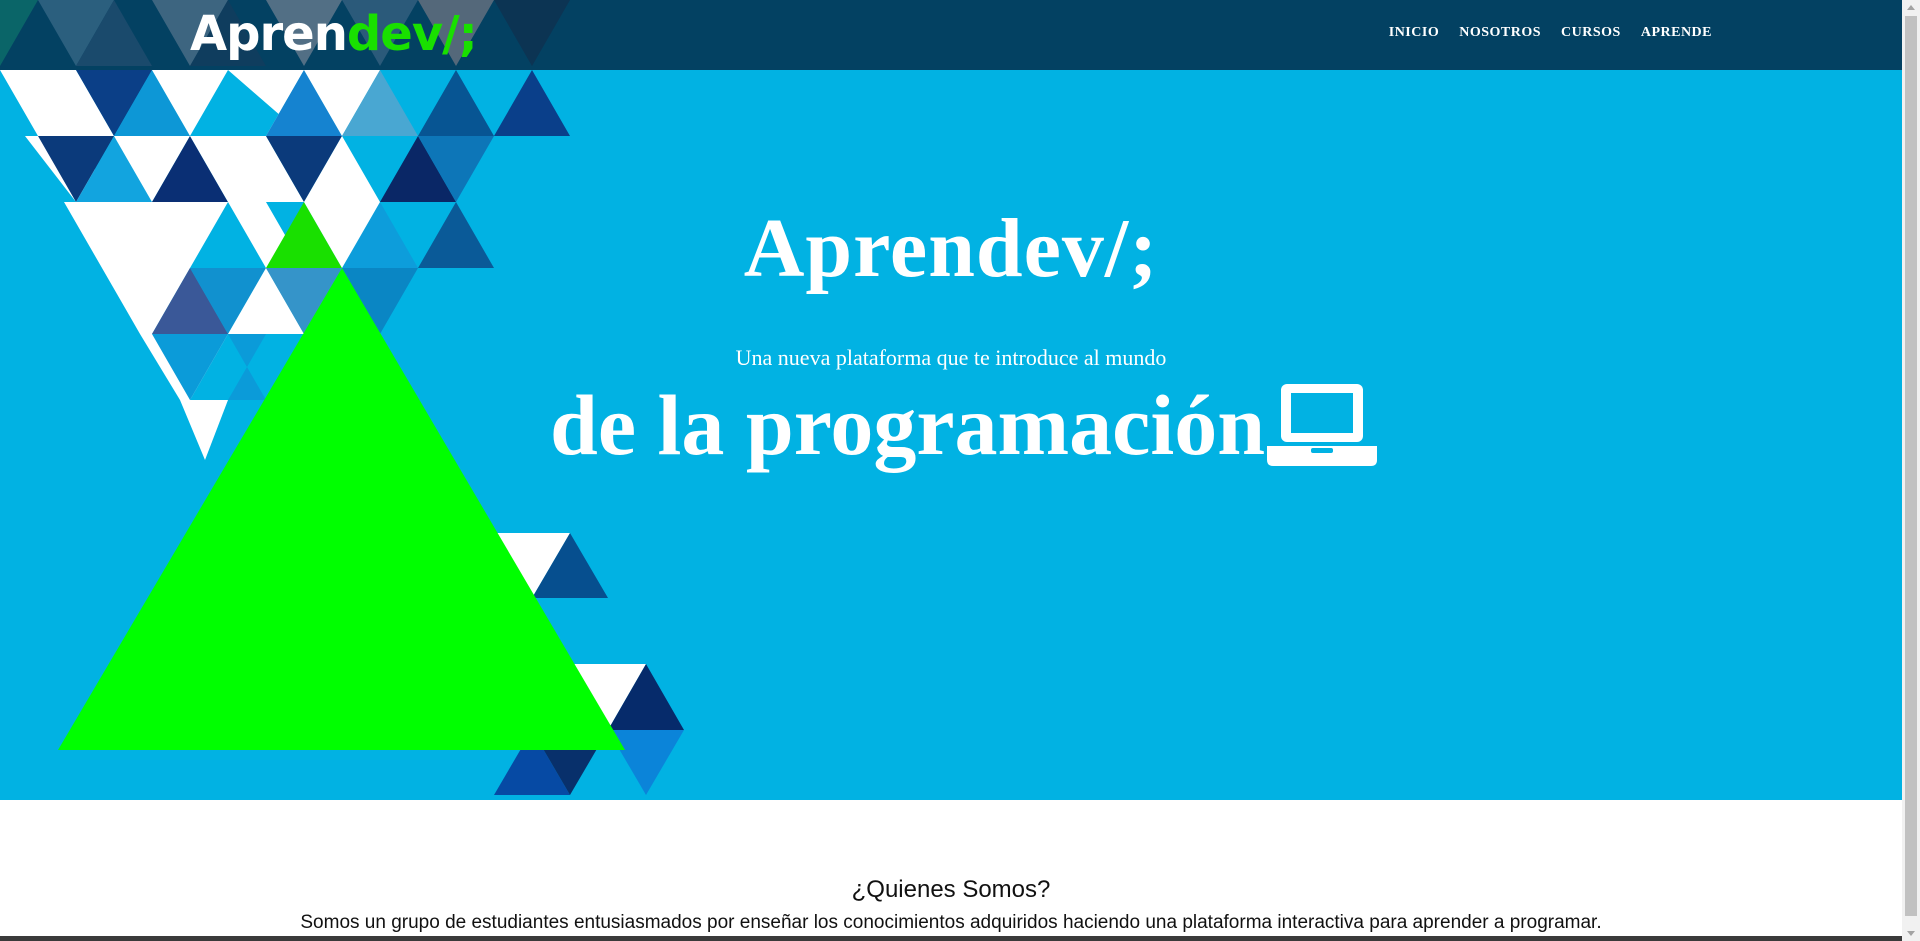 This screenshot has width=1920, height=941. I want to click on laptop-icon, so click(1322, 425).